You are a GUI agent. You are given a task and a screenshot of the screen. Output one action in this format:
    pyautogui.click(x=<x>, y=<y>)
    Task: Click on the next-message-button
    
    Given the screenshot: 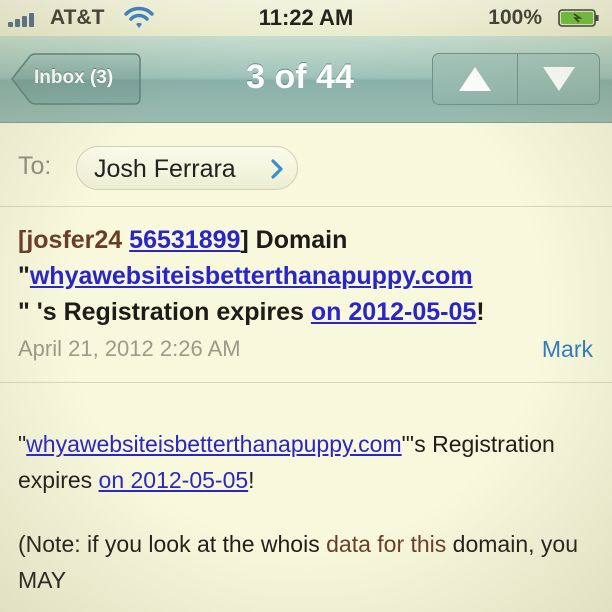 What is the action you would take?
    pyautogui.click(x=559, y=79)
    